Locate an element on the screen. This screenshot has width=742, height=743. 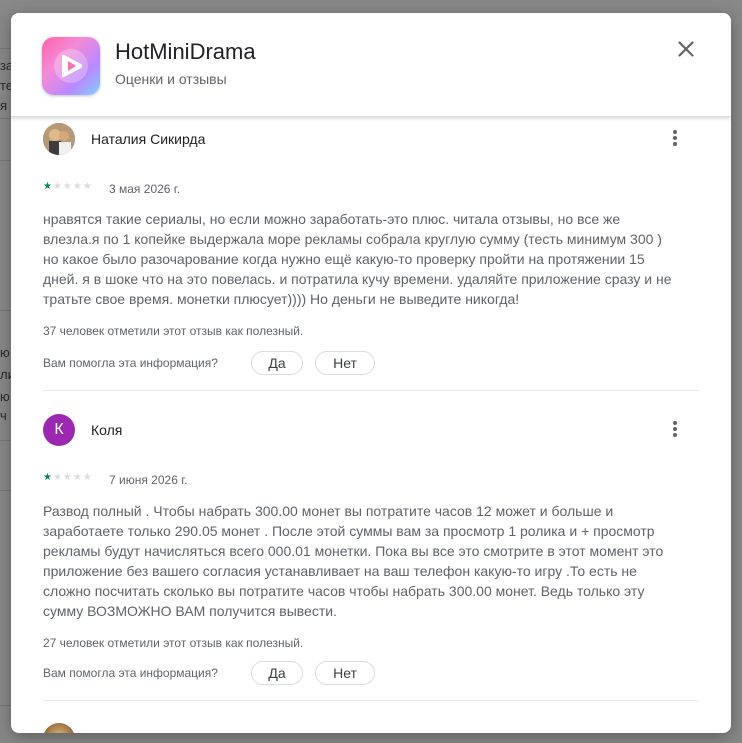
close-icon is located at coordinates (686, 49).